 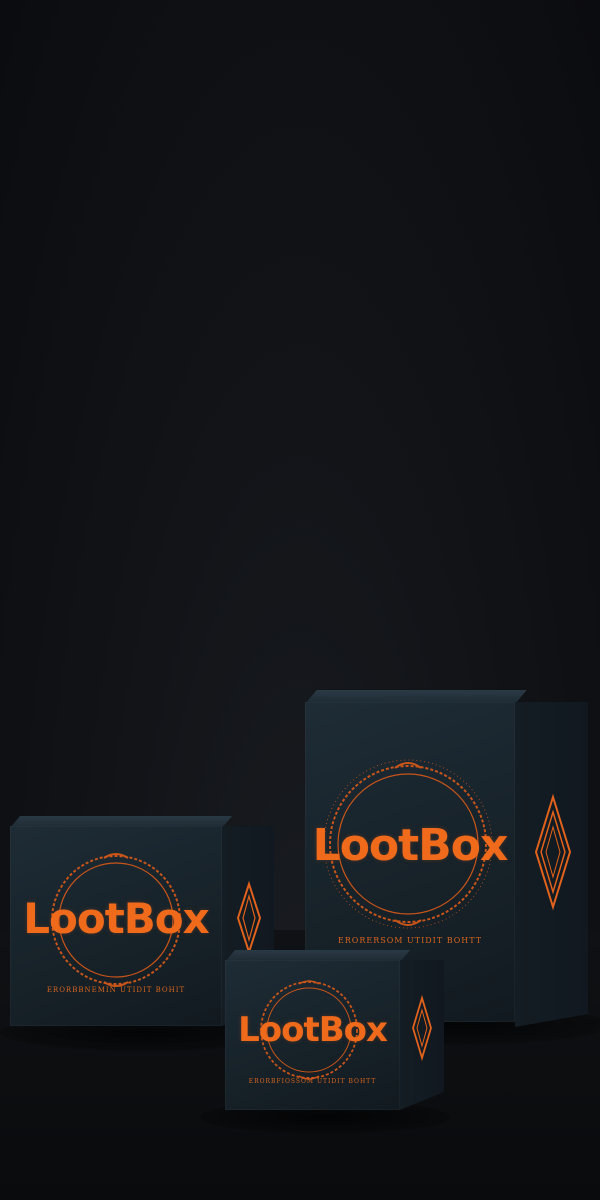 I want to click on small-box-logo: LootBox, so click(x=313, y=1030).